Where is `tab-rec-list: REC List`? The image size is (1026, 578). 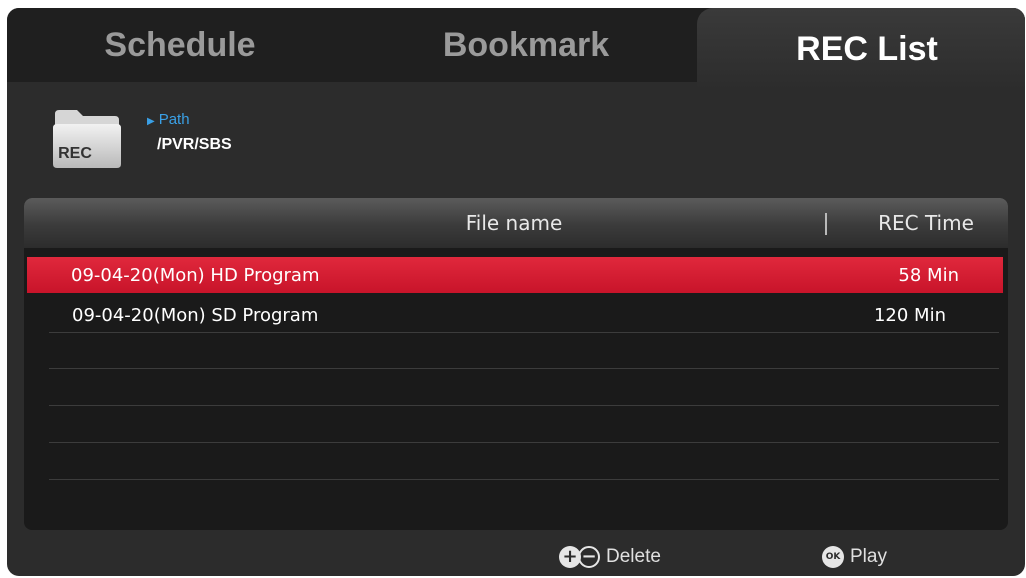 tab-rec-list: REC List is located at coordinates (861, 49).